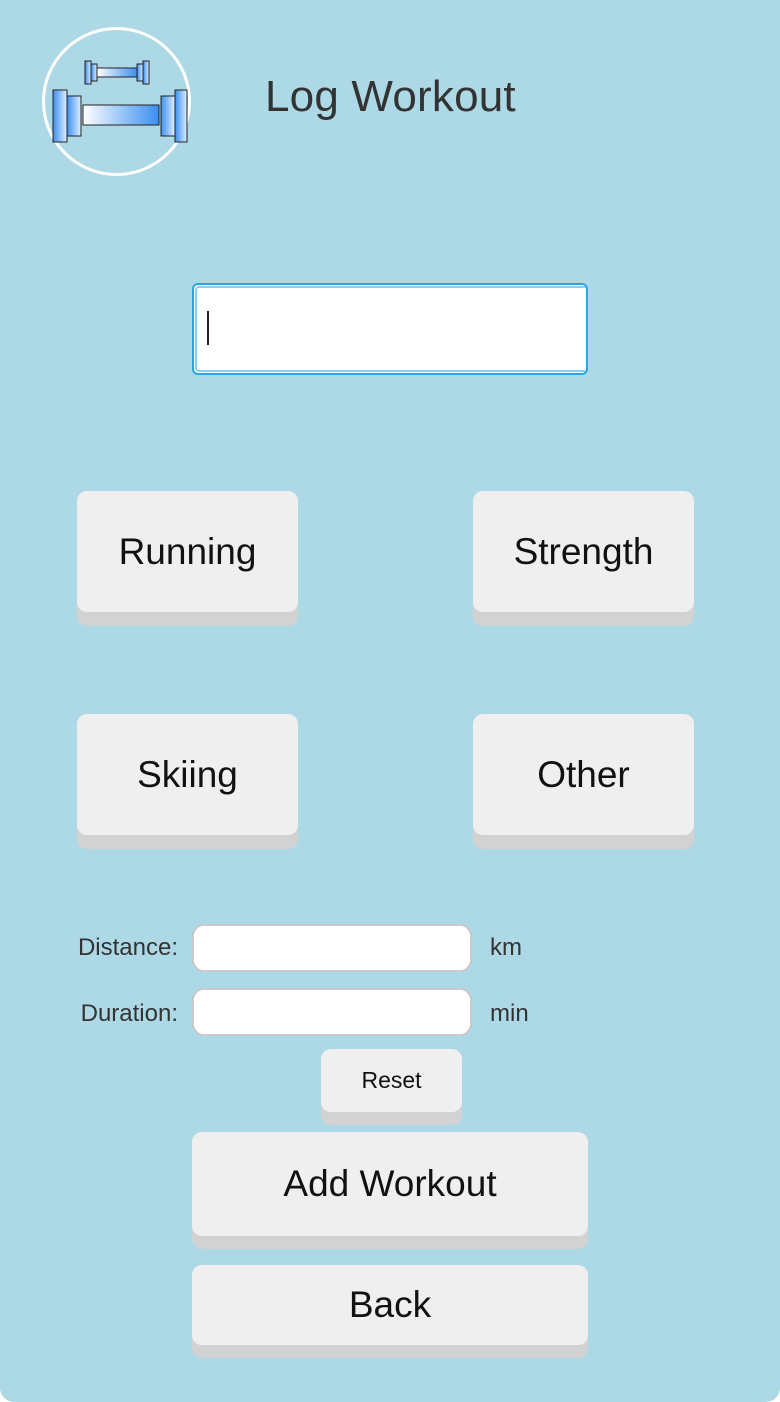  I want to click on page-title: Log Workout, so click(390, 96).